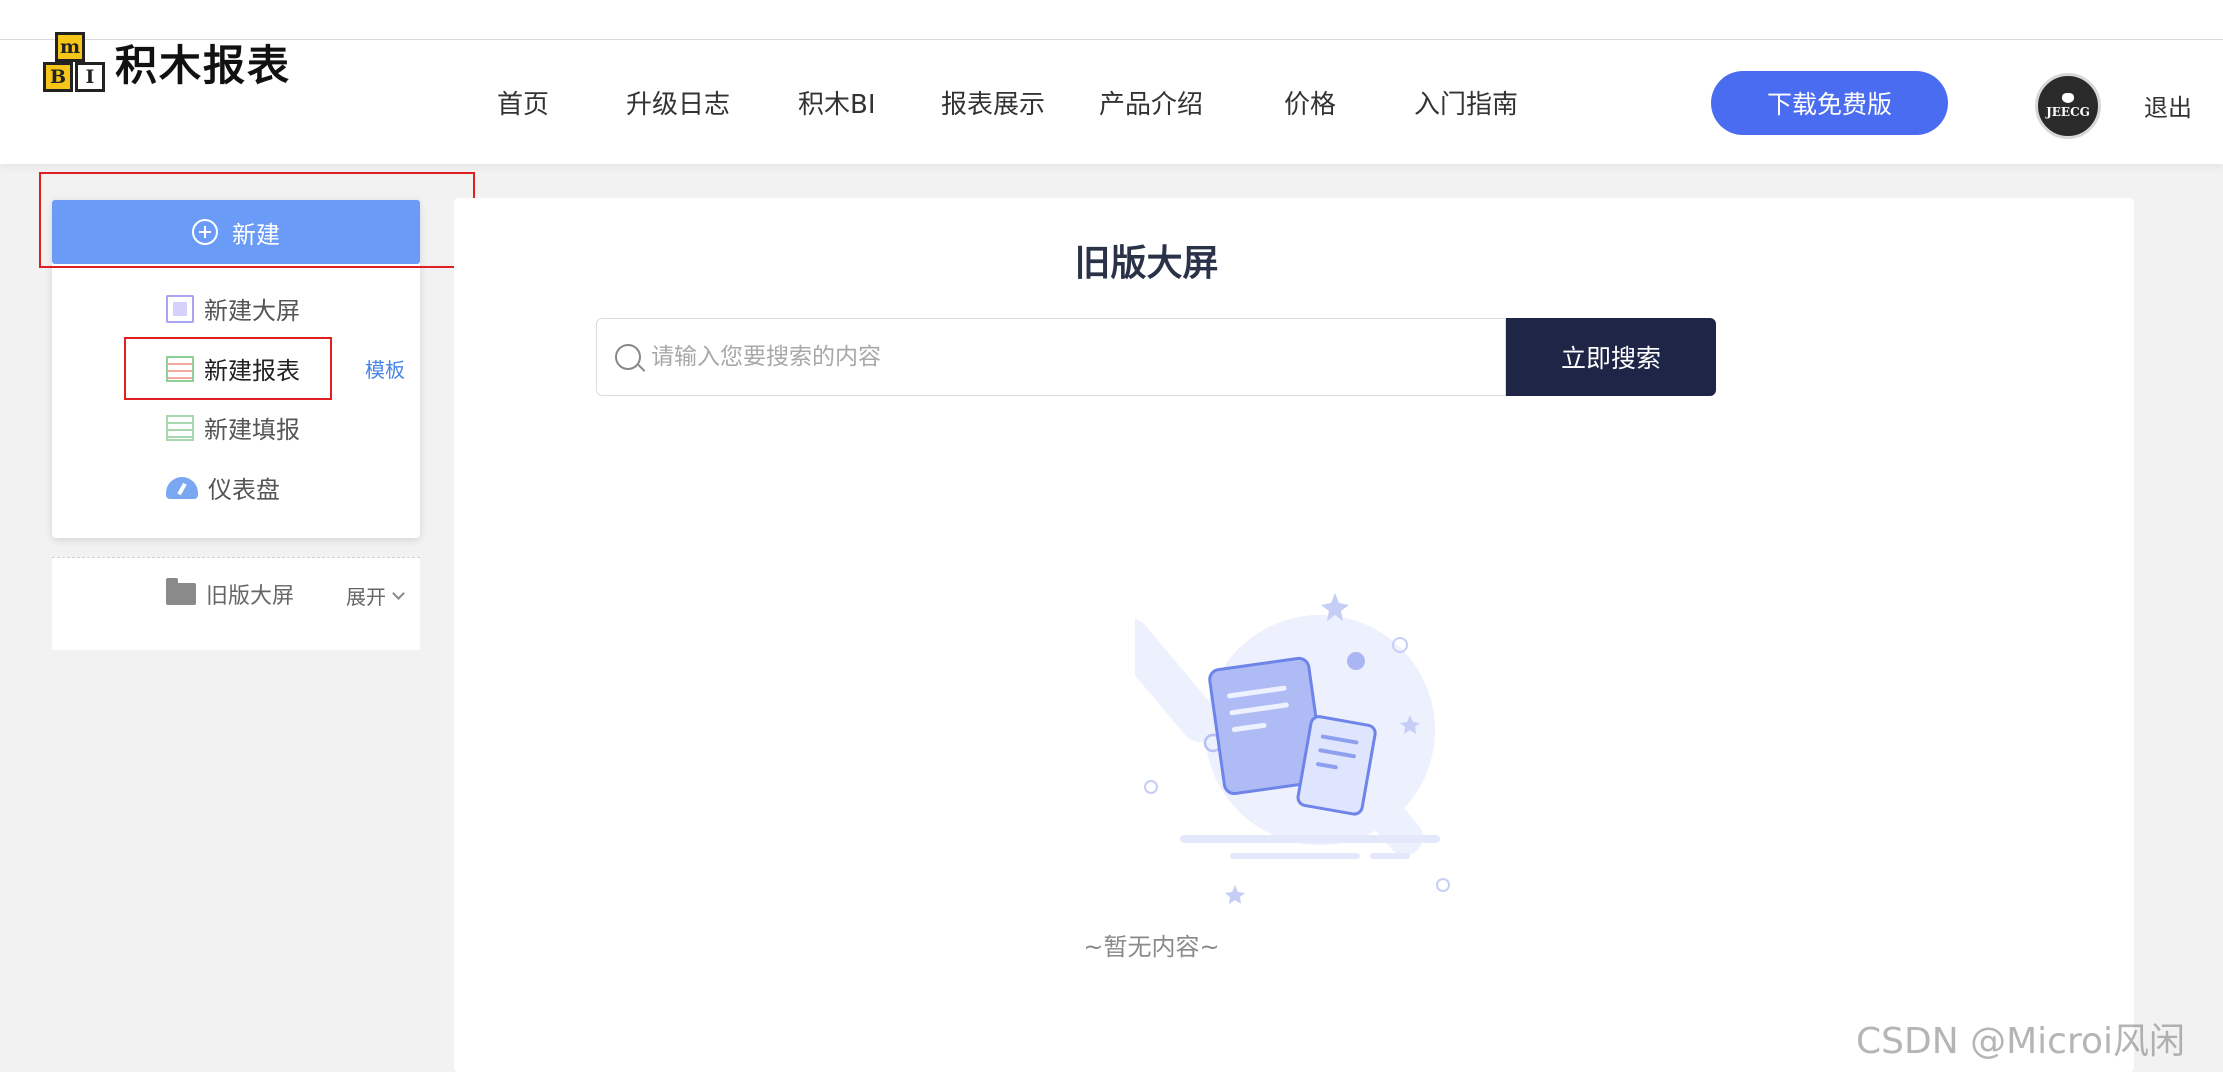  What do you see at coordinates (180, 308) in the screenshot?
I see `screen-icon` at bounding box center [180, 308].